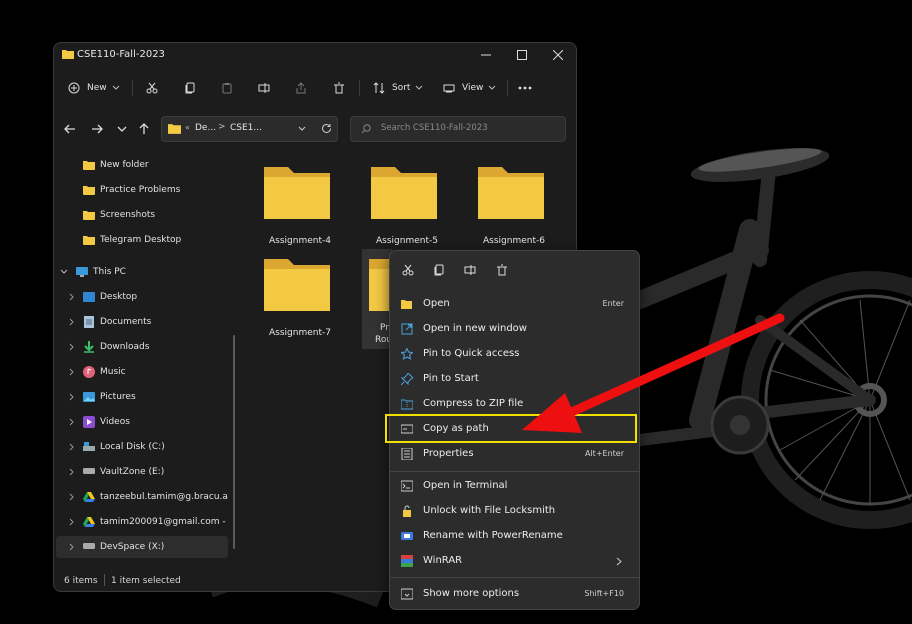  I want to click on title-bar: CSE110-Fall-2023, so click(315, 57).